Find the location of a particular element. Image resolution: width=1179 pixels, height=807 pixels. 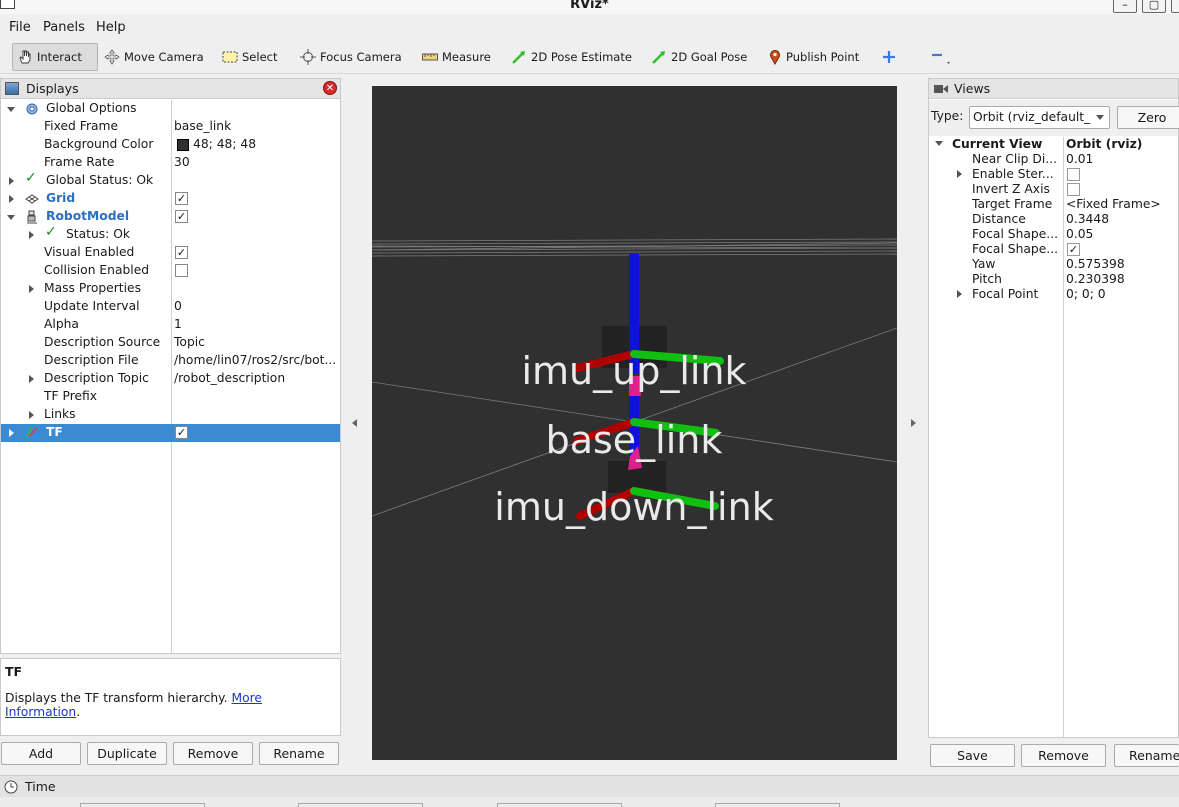

view-row-distance: Distance 0.3448 is located at coordinates (1054, 219).